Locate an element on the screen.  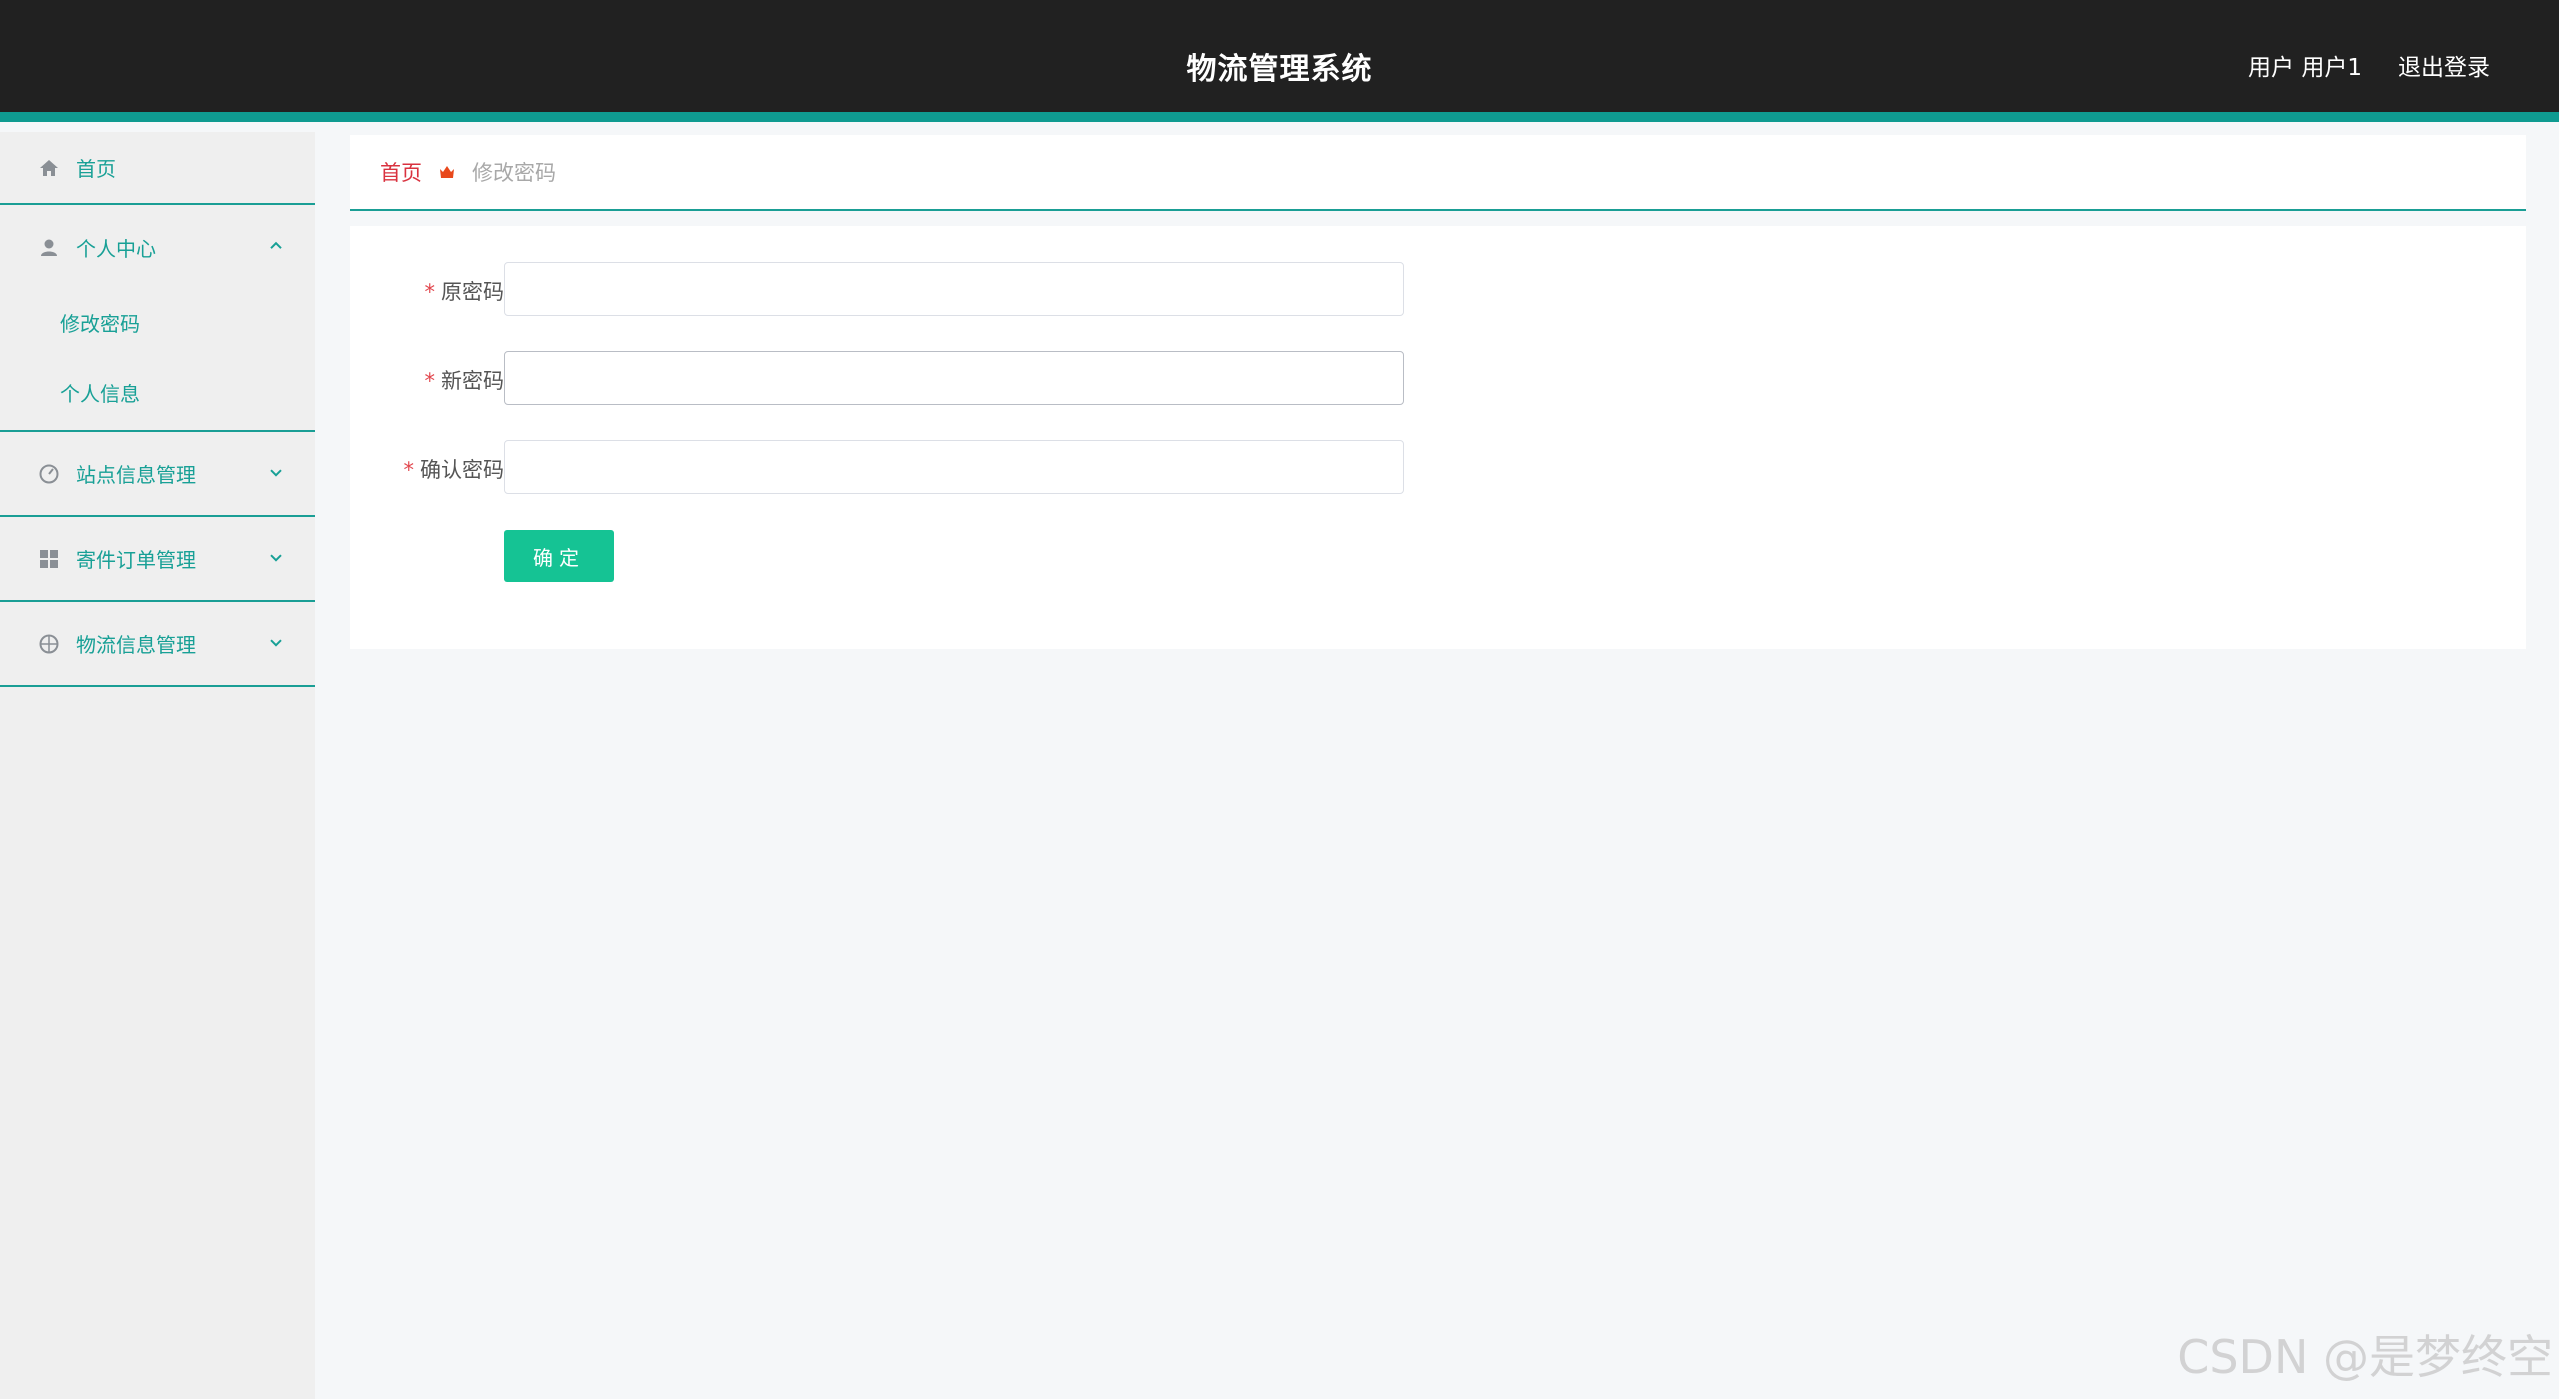
confirm-password-label: * 确认密码 is located at coordinates (454, 469).